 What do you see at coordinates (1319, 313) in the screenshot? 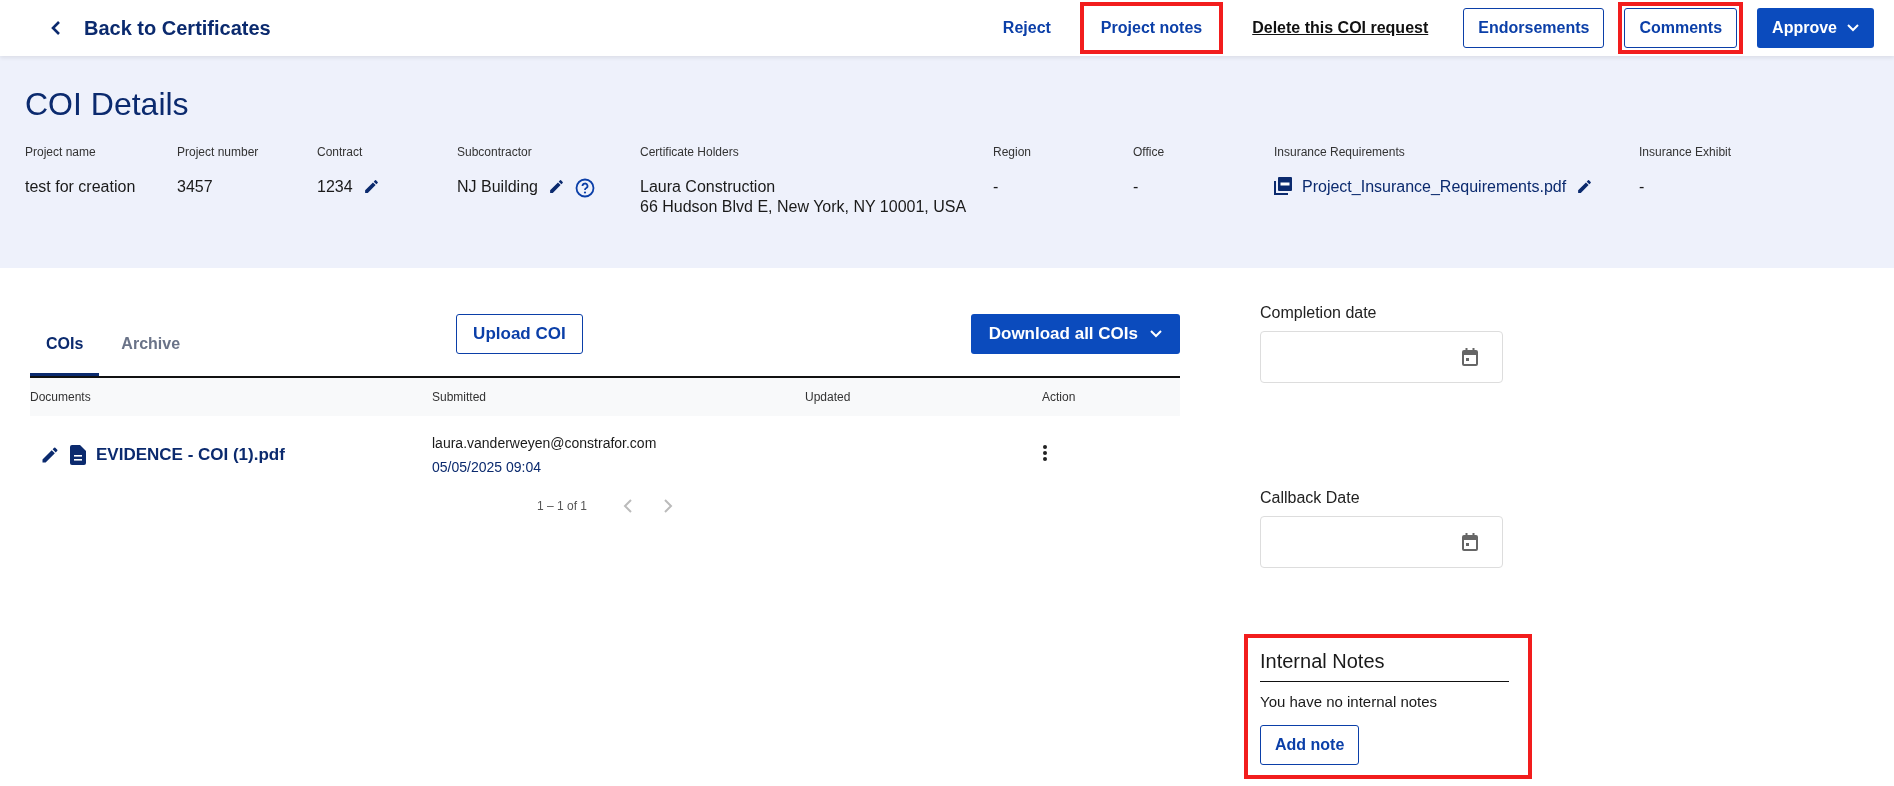
I see `date-field-label: Completion date` at bounding box center [1319, 313].